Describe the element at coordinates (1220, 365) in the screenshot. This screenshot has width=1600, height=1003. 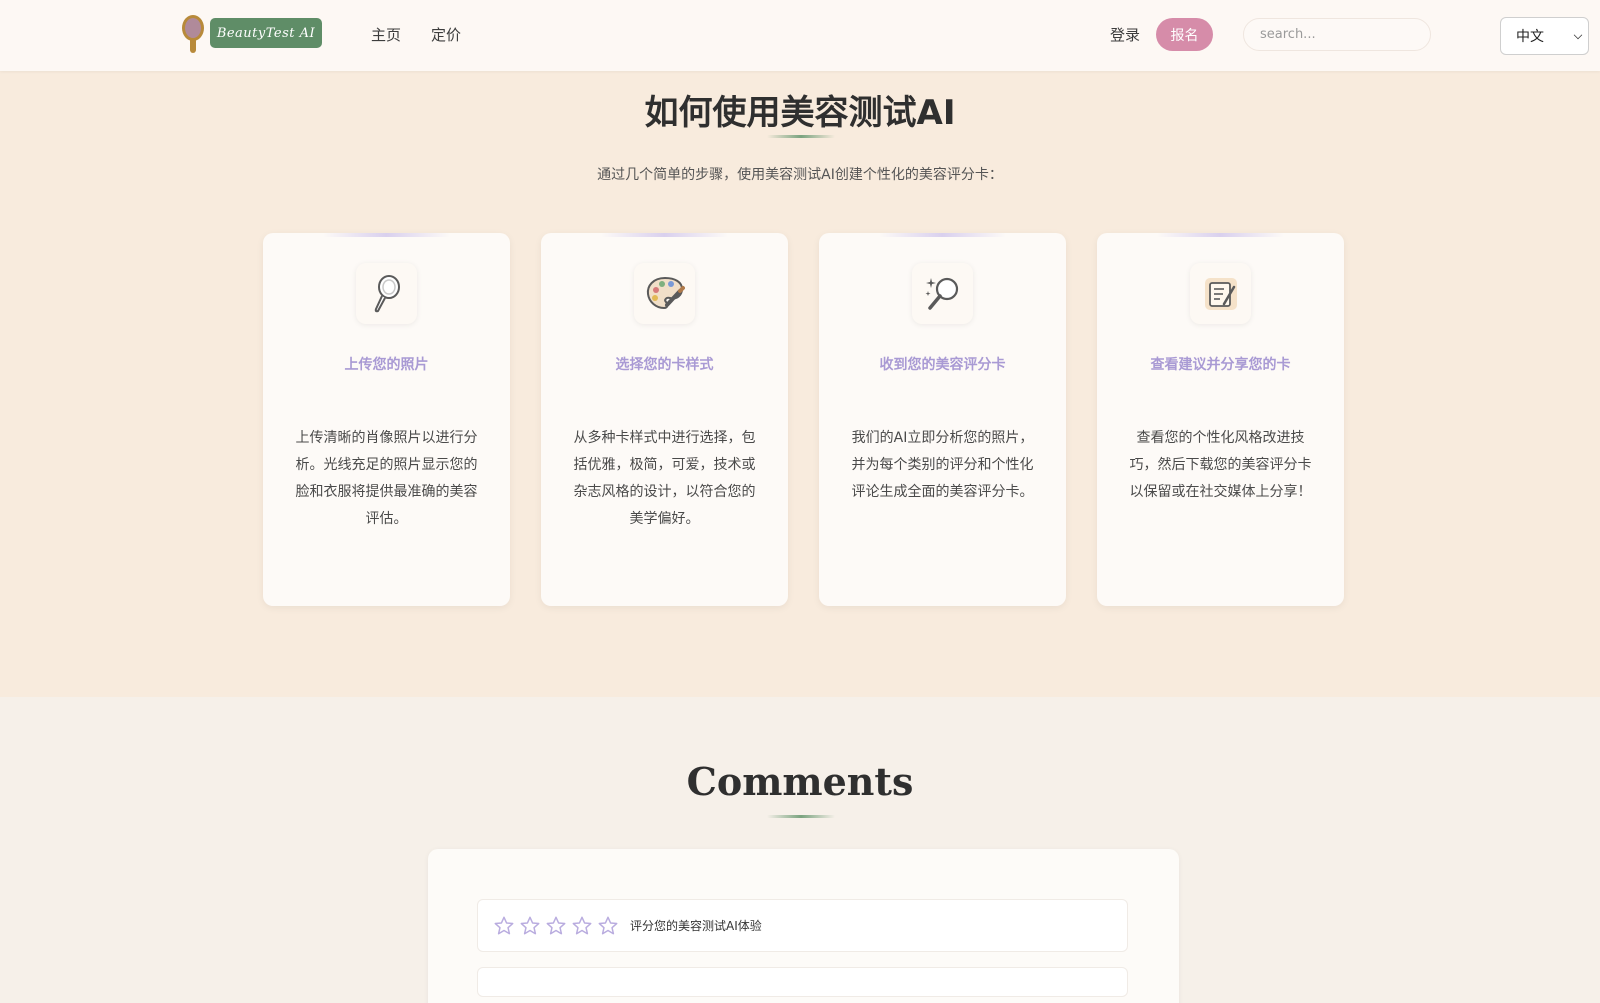
I see `step-title: 查看建议并分享您的卡` at that location.